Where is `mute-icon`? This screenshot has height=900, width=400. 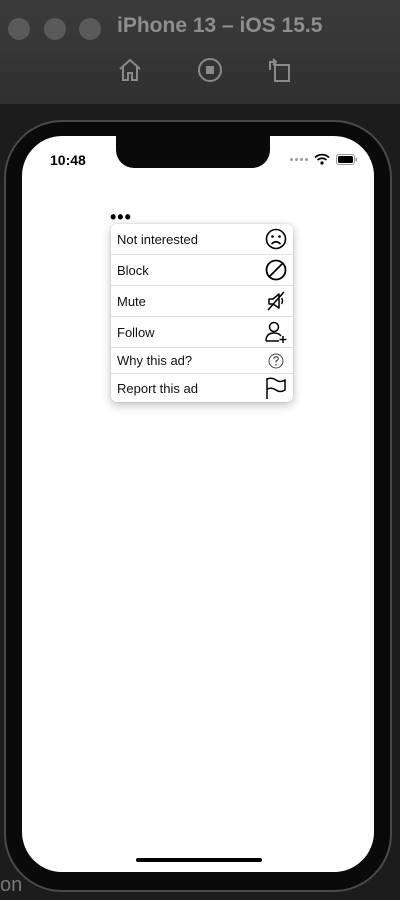
mute-icon is located at coordinates (276, 301).